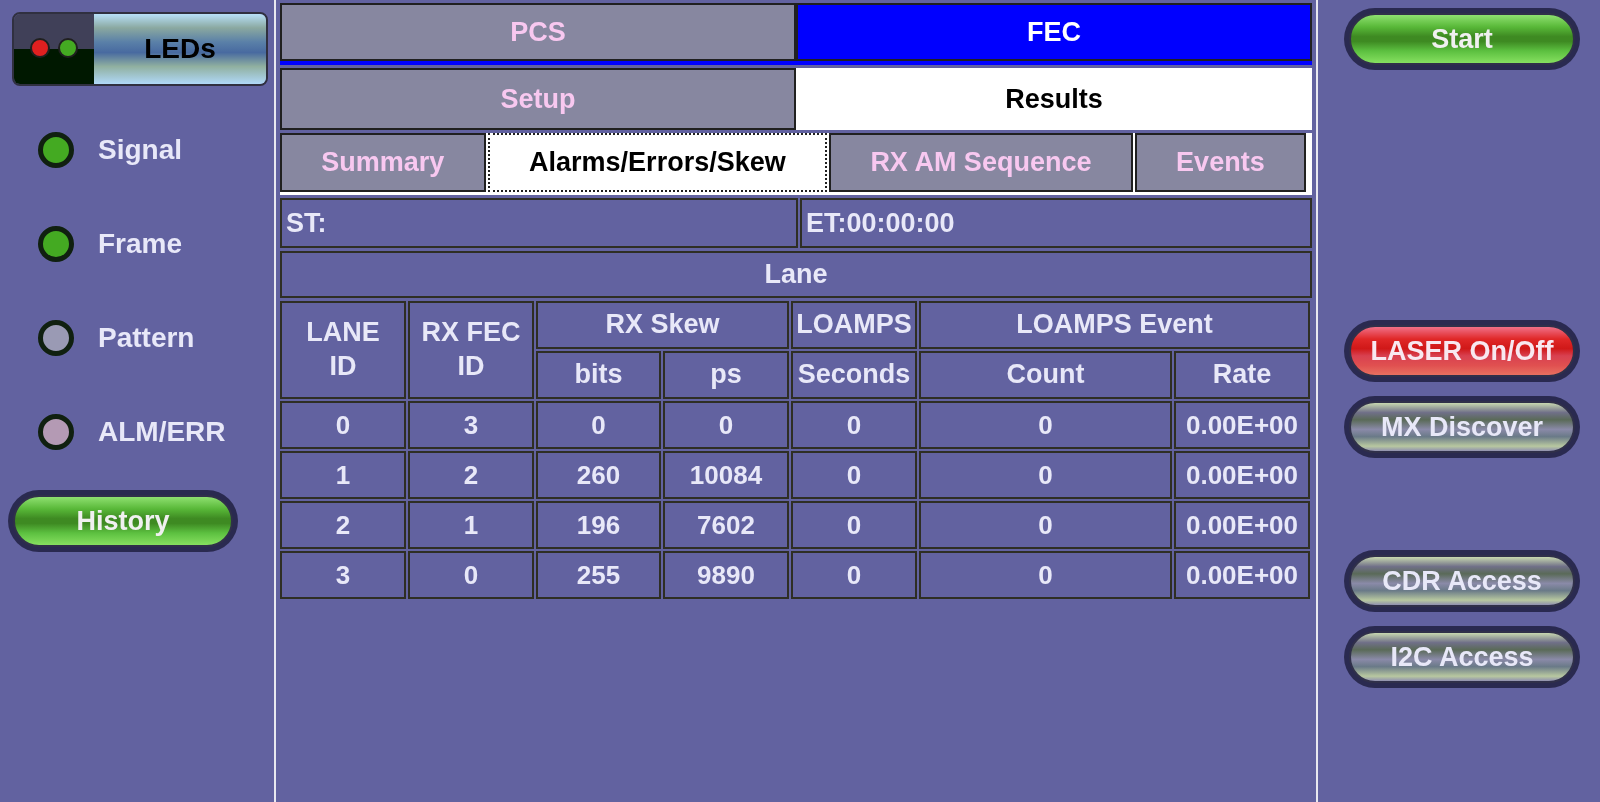  What do you see at coordinates (1462, 351) in the screenshot?
I see `laser-button: LASER On/Off` at bounding box center [1462, 351].